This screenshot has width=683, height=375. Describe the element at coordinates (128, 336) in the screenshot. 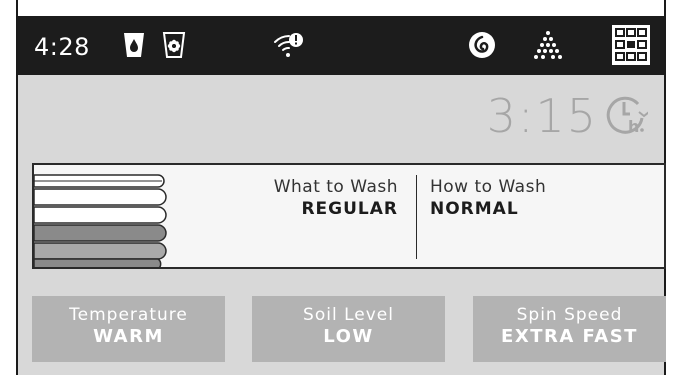

I see `temperature-value: WARM` at that location.